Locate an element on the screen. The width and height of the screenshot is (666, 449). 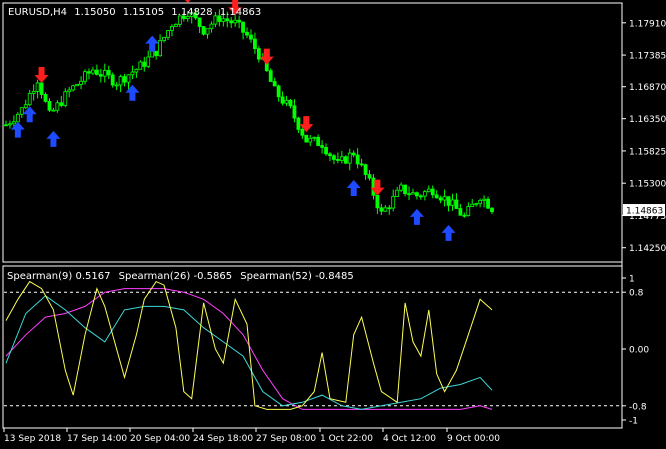
ohlc-high: 1.15105 is located at coordinates (143, 12).